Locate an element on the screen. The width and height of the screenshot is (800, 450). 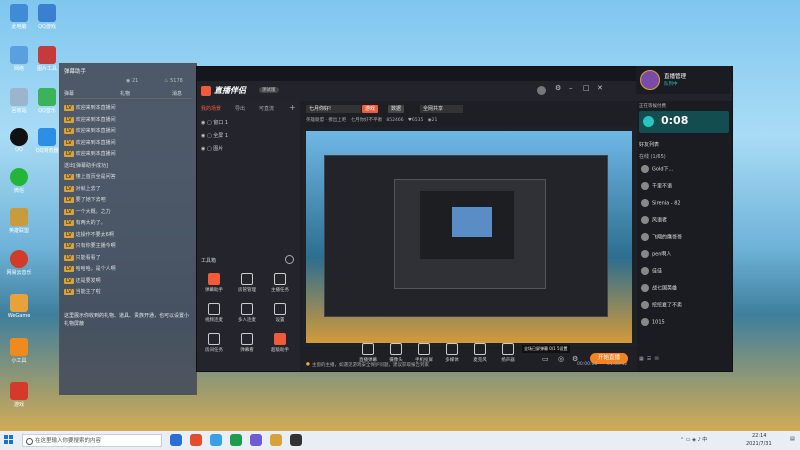
notification-icon: ▤ is located at coordinates (792, 439).